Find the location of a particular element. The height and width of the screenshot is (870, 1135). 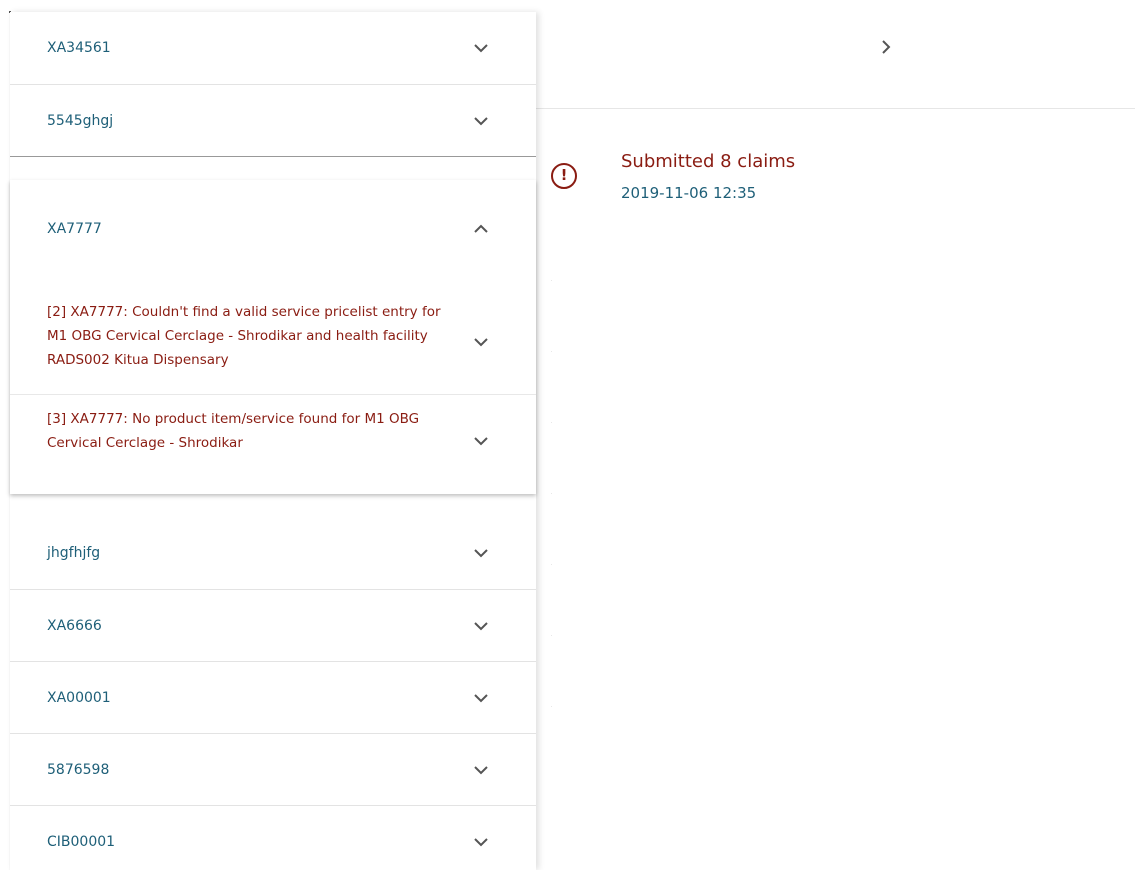

expanded-item-header: XA7777 is located at coordinates (273, 229).